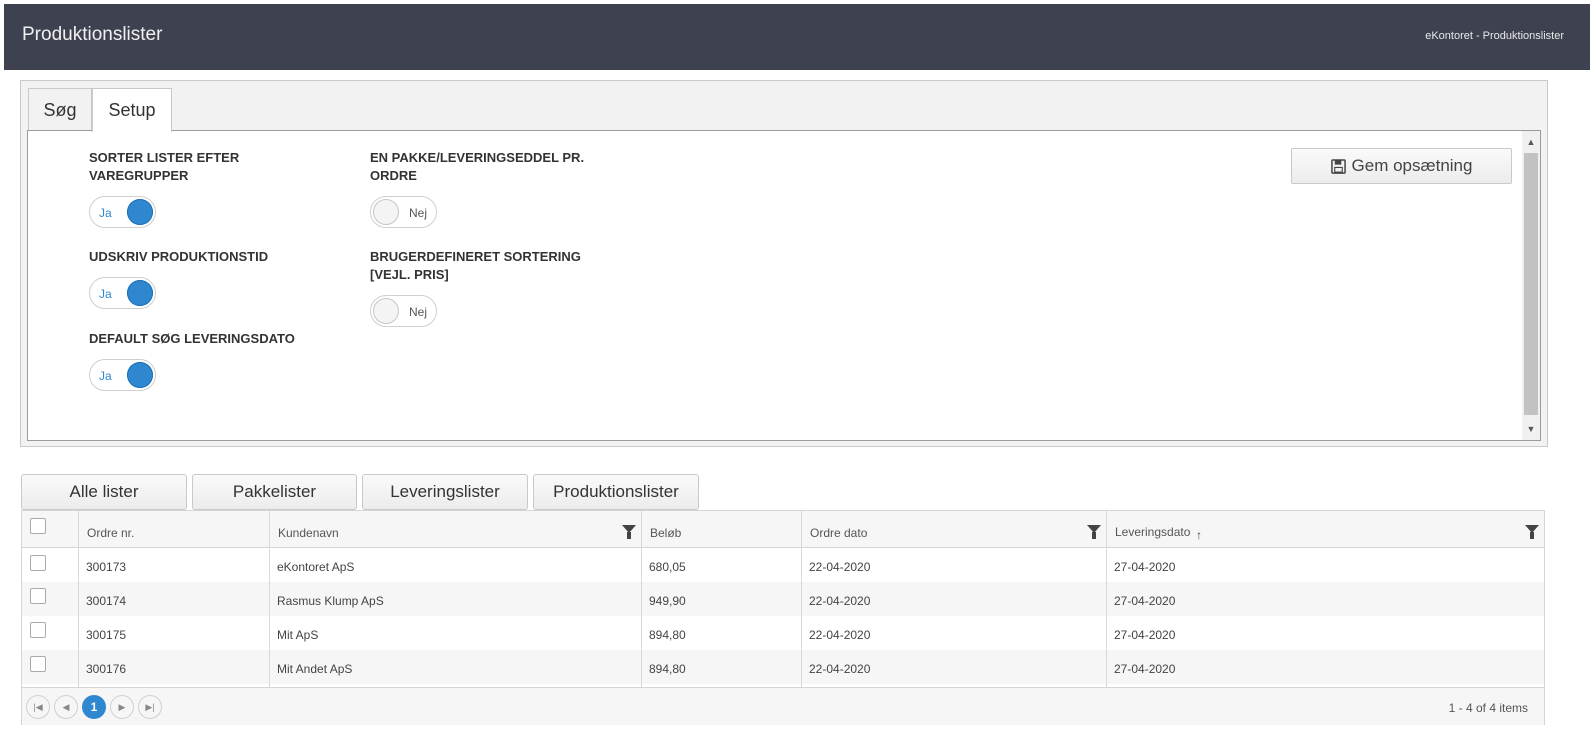  Describe the element at coordinates (92, 34) in the screenshot. I see `page-title: Produktionslister` at that location.